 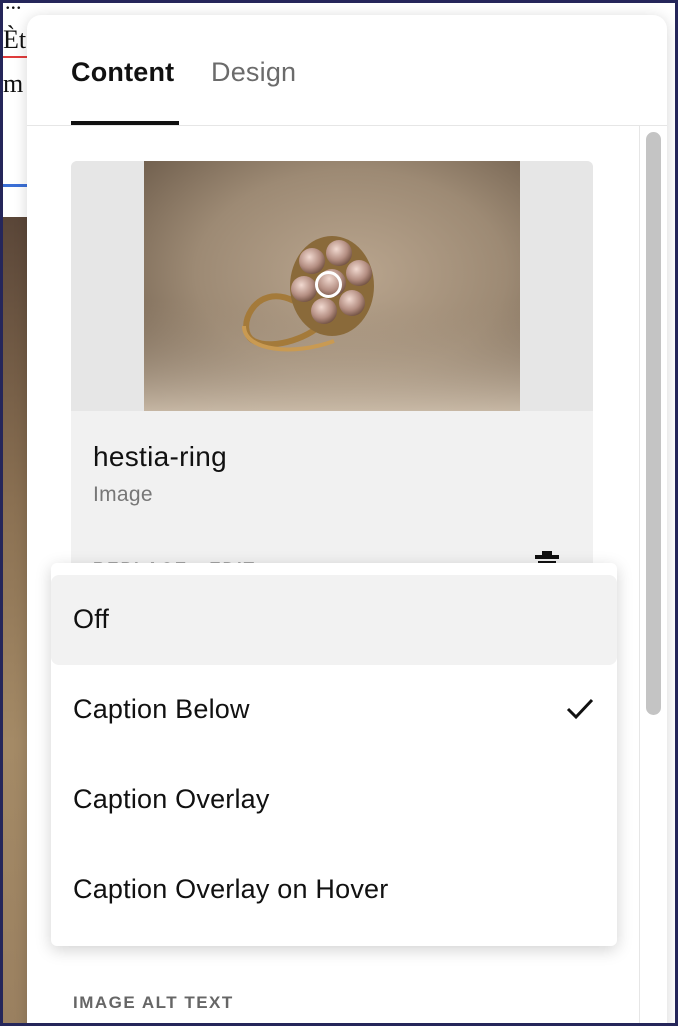 What do you see at coordinates (125, 123) in the screenshot?
I see `active-tab-indicator` at bounding box center [125, 123].